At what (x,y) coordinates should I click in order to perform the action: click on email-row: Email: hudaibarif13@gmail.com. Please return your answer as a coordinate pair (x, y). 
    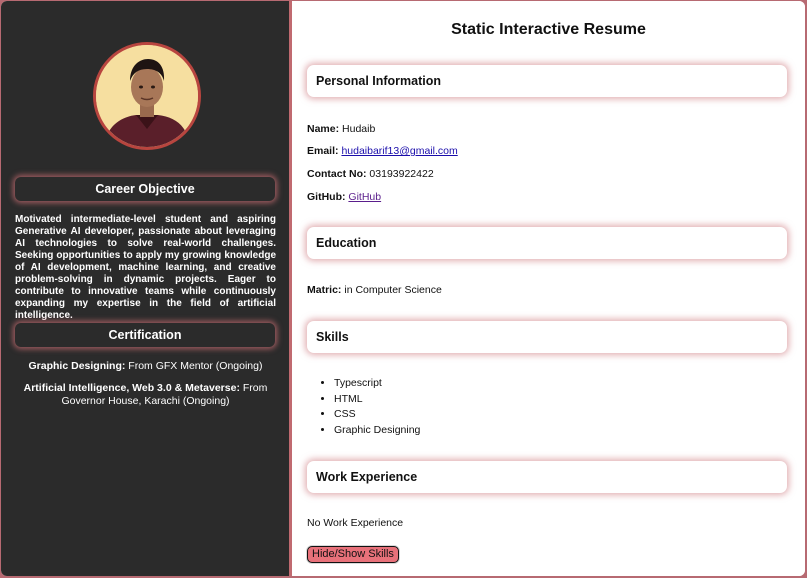
    Looking at the image, I should click on (382, 151).